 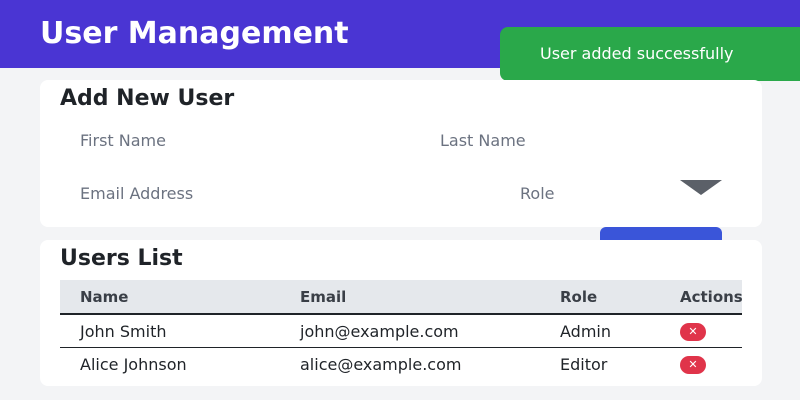 I want to click on user-name-cell: Alice Johnson, so click(x=133, y=364).